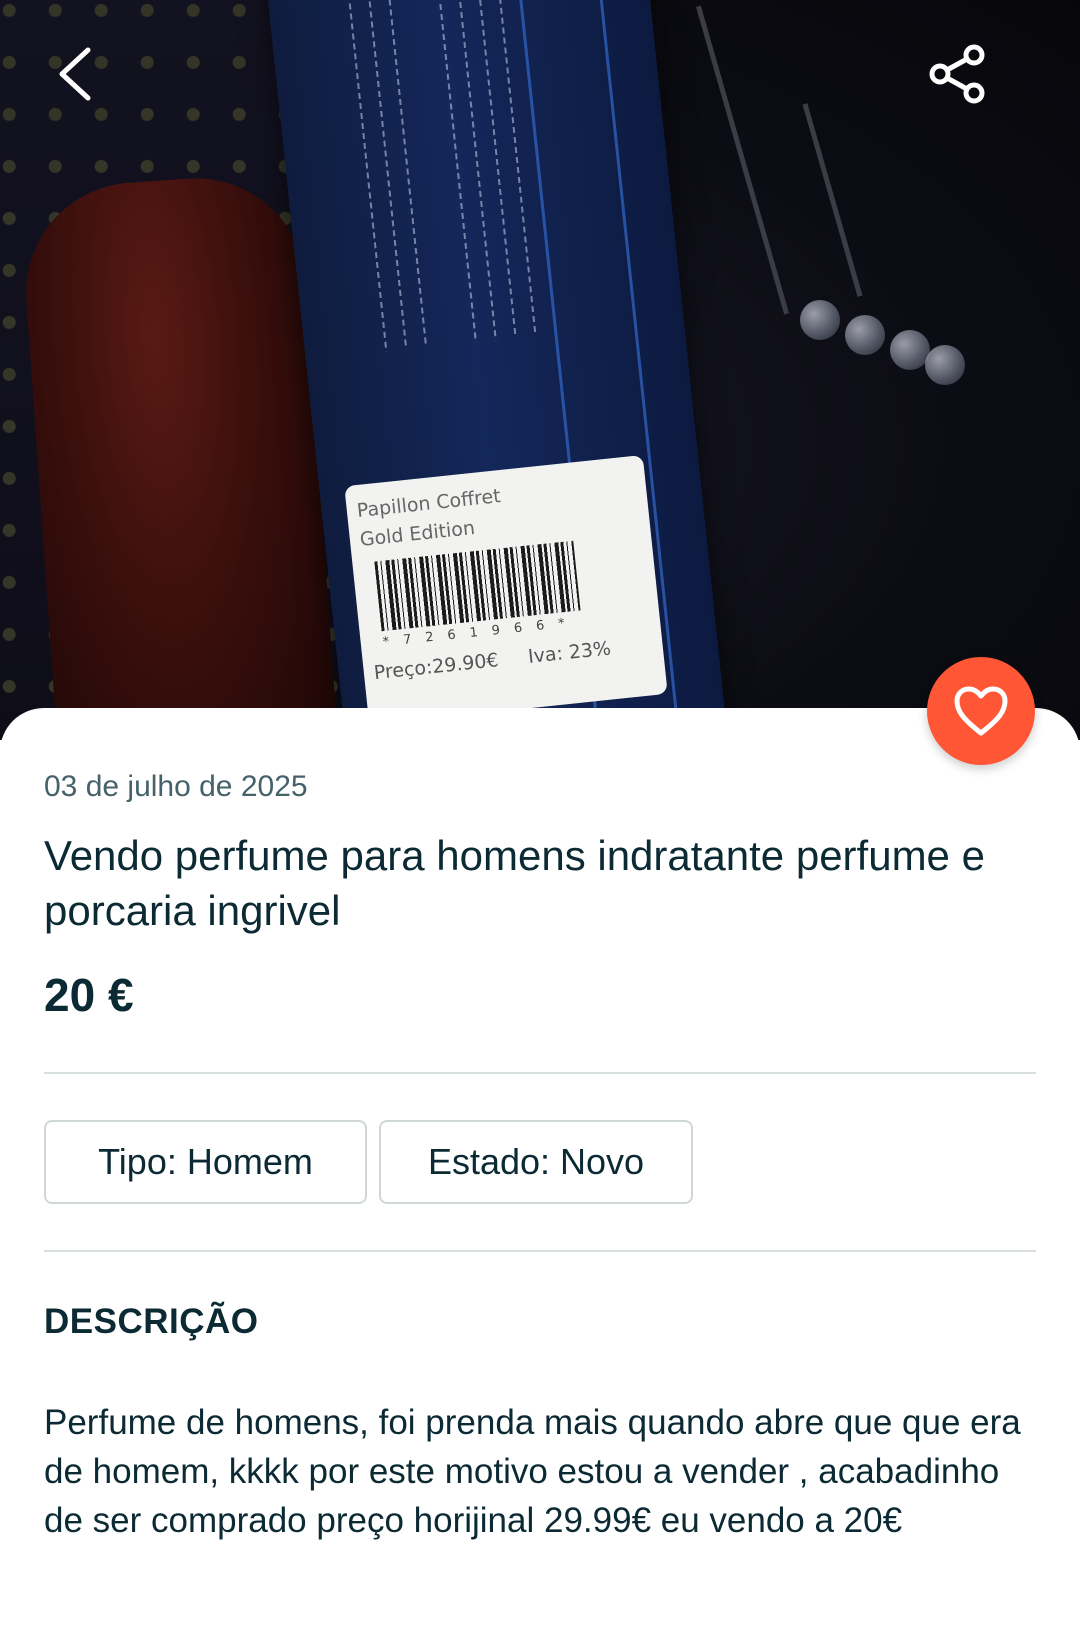 This screenshot has height=1631, width=1080. I want to click on share-icon, so click(957, 74).